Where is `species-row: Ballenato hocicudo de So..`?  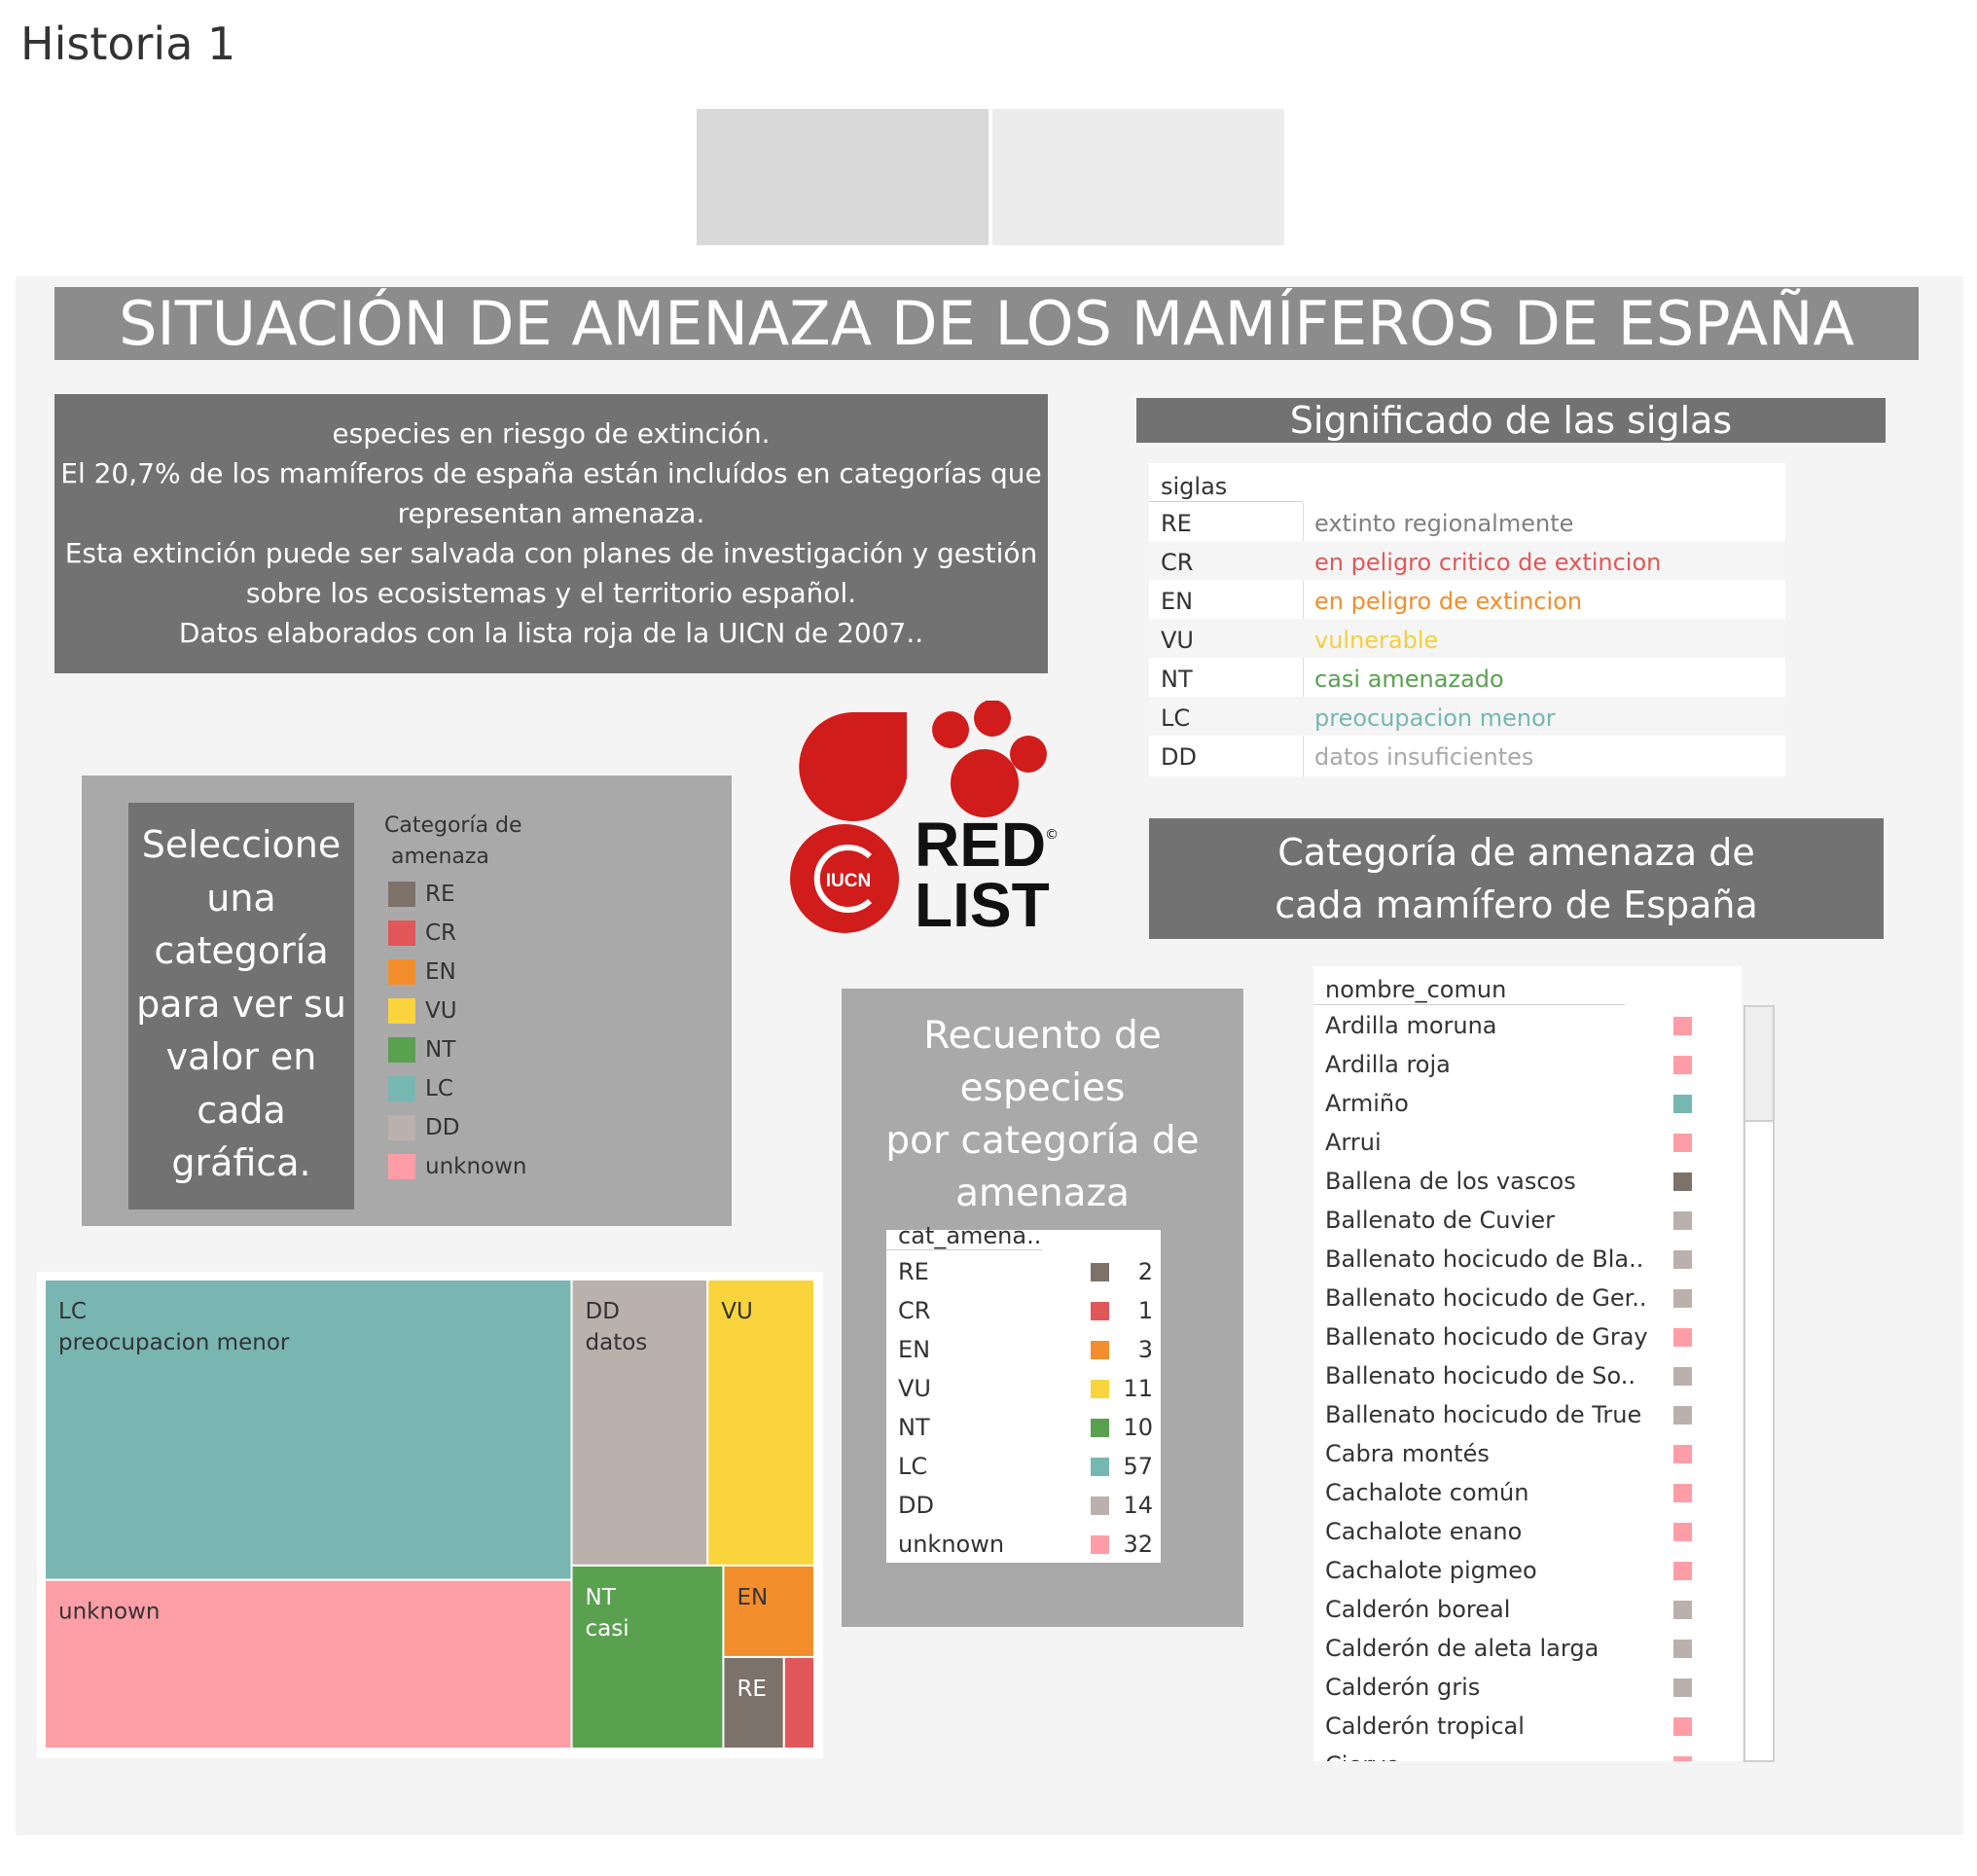 species-row: Ballenato hocicudo de So.. is located at coordinates (1527, 1374).